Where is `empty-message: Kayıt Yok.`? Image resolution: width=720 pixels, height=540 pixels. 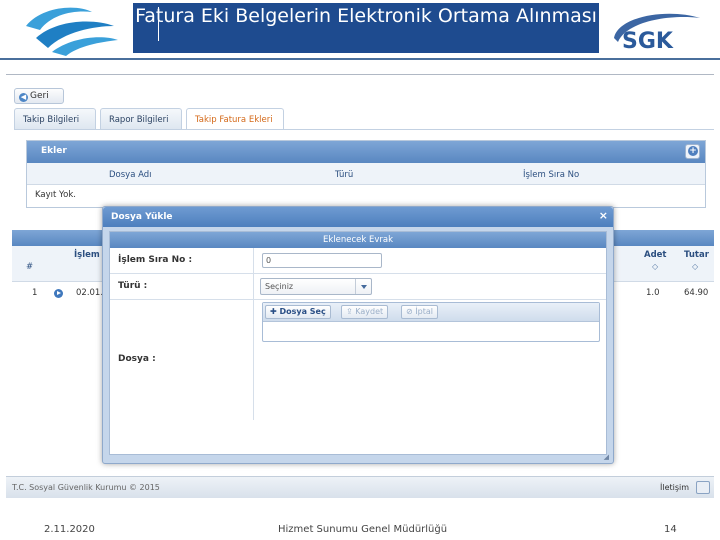
empty-message: Kayıt Yok. is located at coordinates (55, 195).